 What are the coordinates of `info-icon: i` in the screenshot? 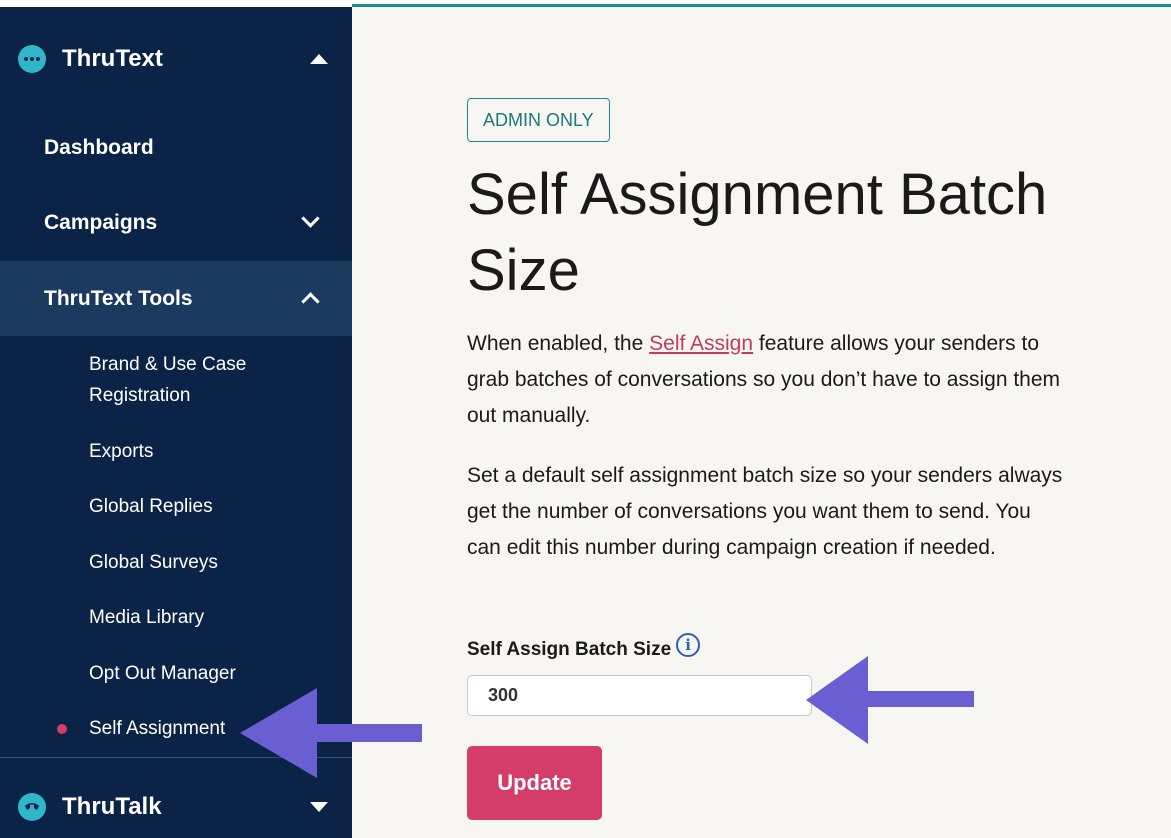 It's located at (688, 645).